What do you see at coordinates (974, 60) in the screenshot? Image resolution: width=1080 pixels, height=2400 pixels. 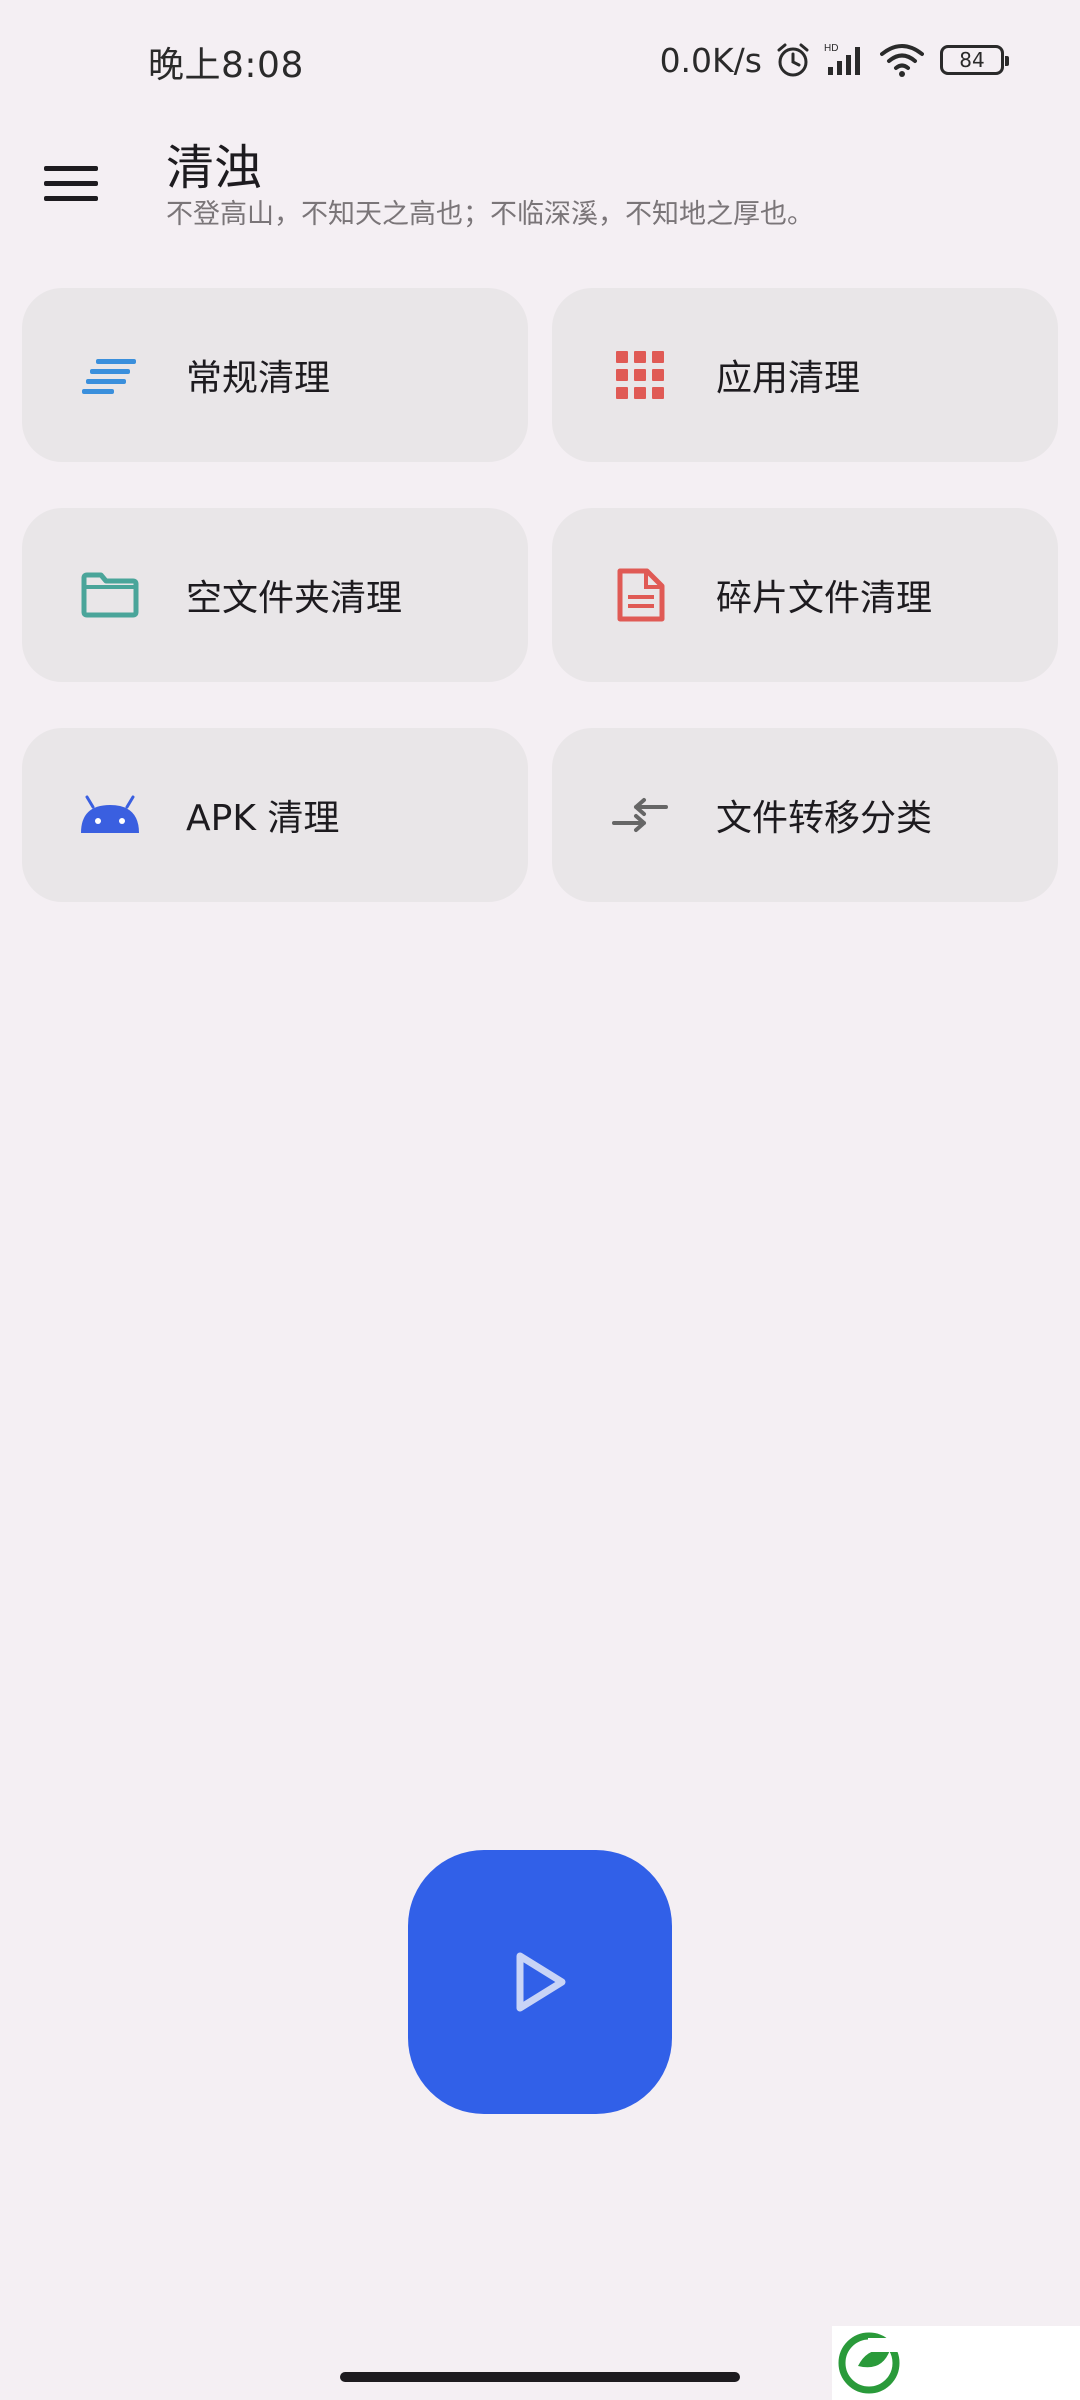 I see `battery-indicator: 84` at bounding box center [974, 60].